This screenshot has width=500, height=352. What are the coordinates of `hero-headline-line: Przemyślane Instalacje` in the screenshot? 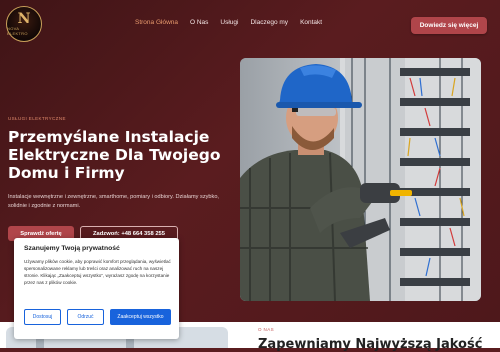 It's located at (109, 137).